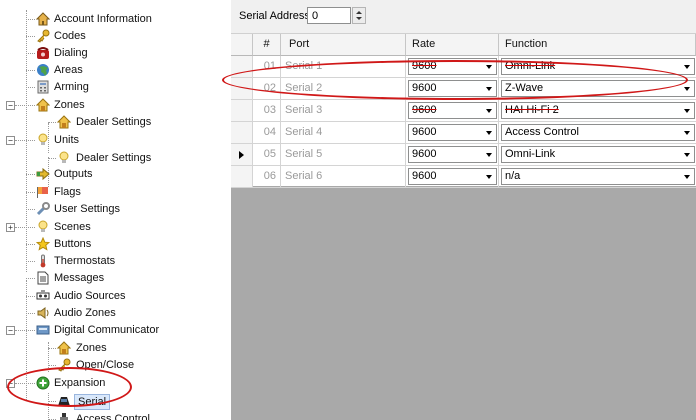 This screenshot has height=420, width=696. I want to click on phone-icon, so click(43, 53).